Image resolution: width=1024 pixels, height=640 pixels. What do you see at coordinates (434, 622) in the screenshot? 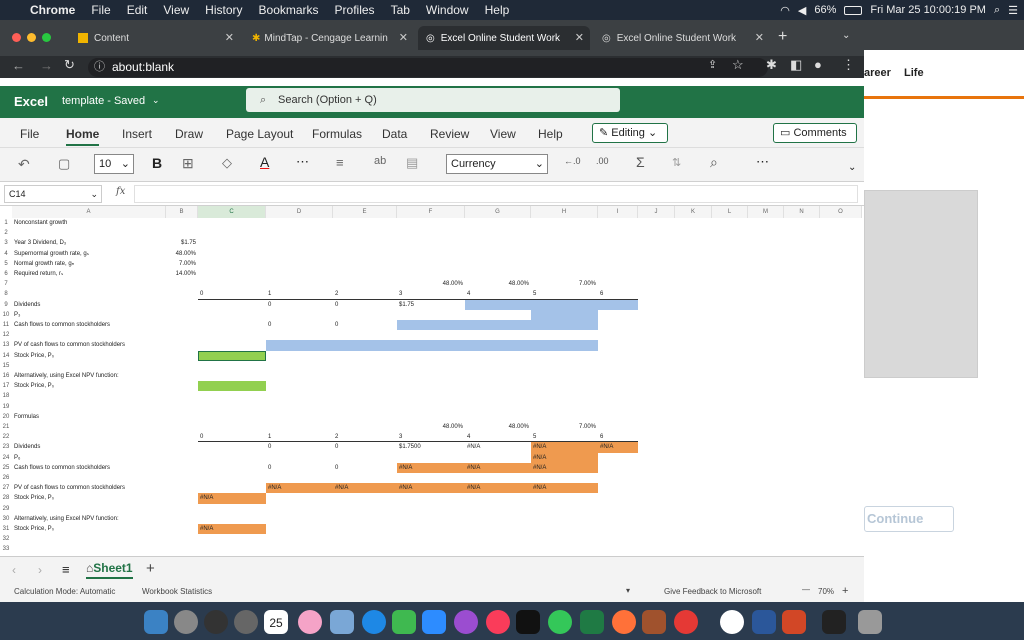
I see `zoom-app-icon` at bounding box center [434, 622].